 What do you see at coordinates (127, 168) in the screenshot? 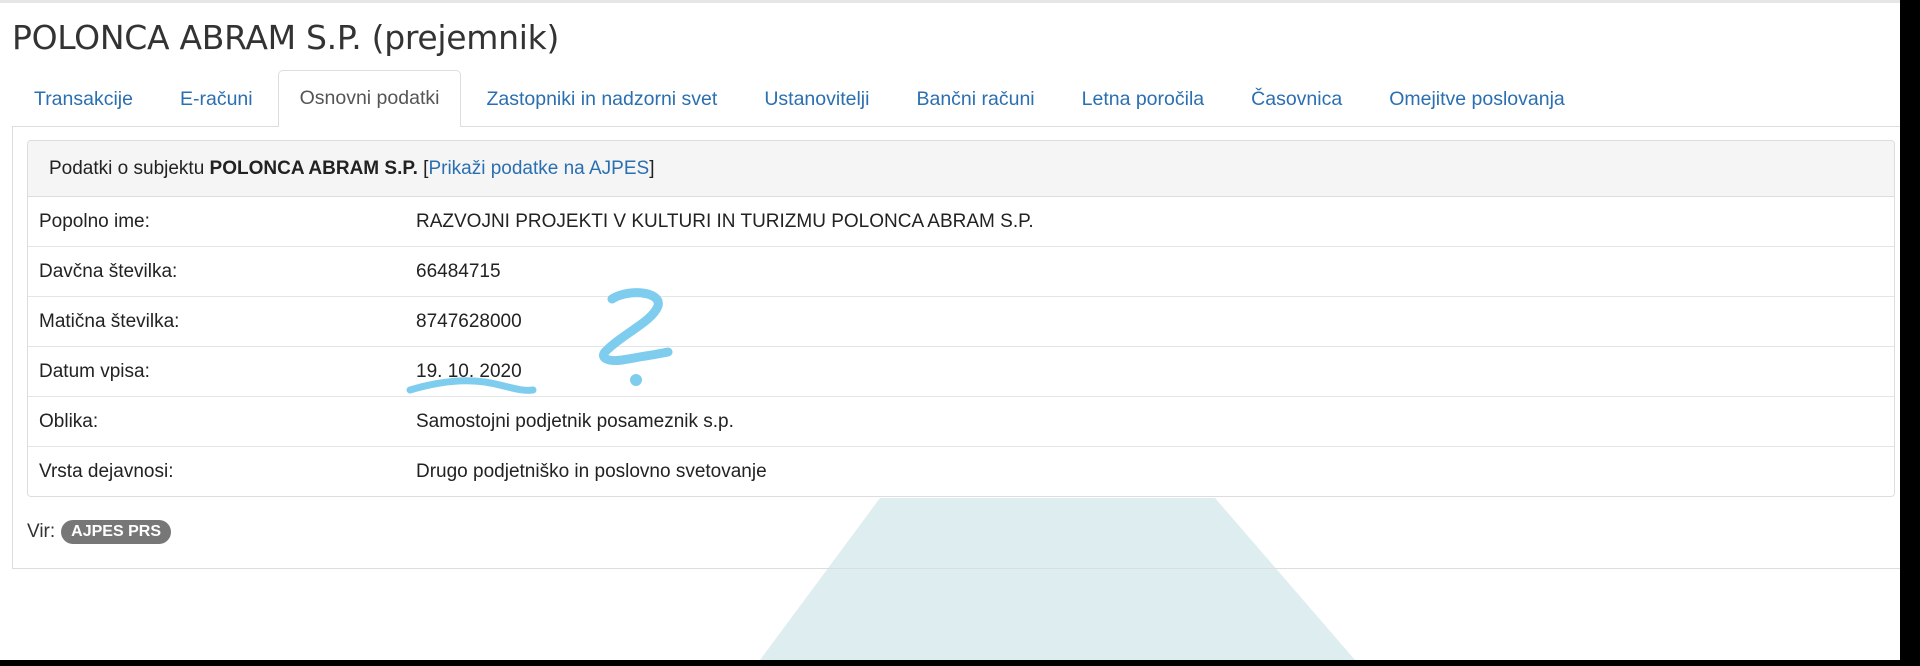
I see `heading-prefix: Podatki o subjektu` at bounding box center [127, 168].